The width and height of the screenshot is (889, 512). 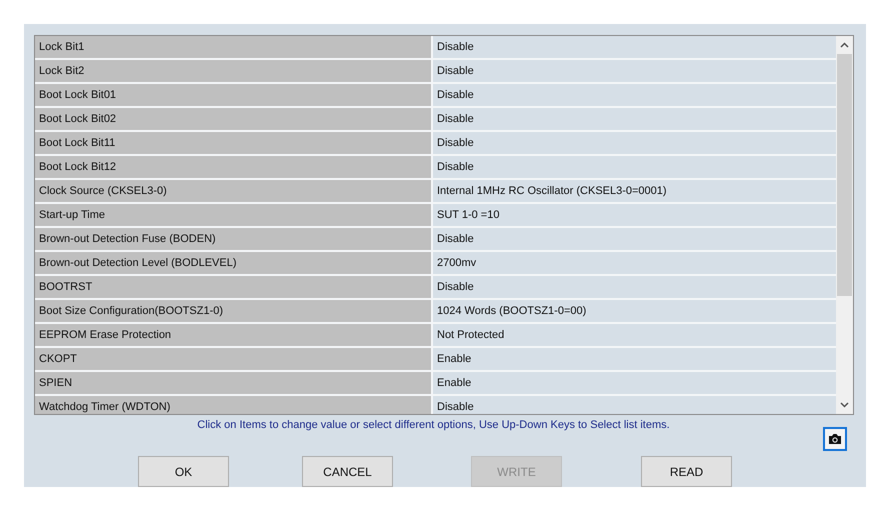 I want to click on property-name-cell: Start-up Time, so click(x=234, y=215).